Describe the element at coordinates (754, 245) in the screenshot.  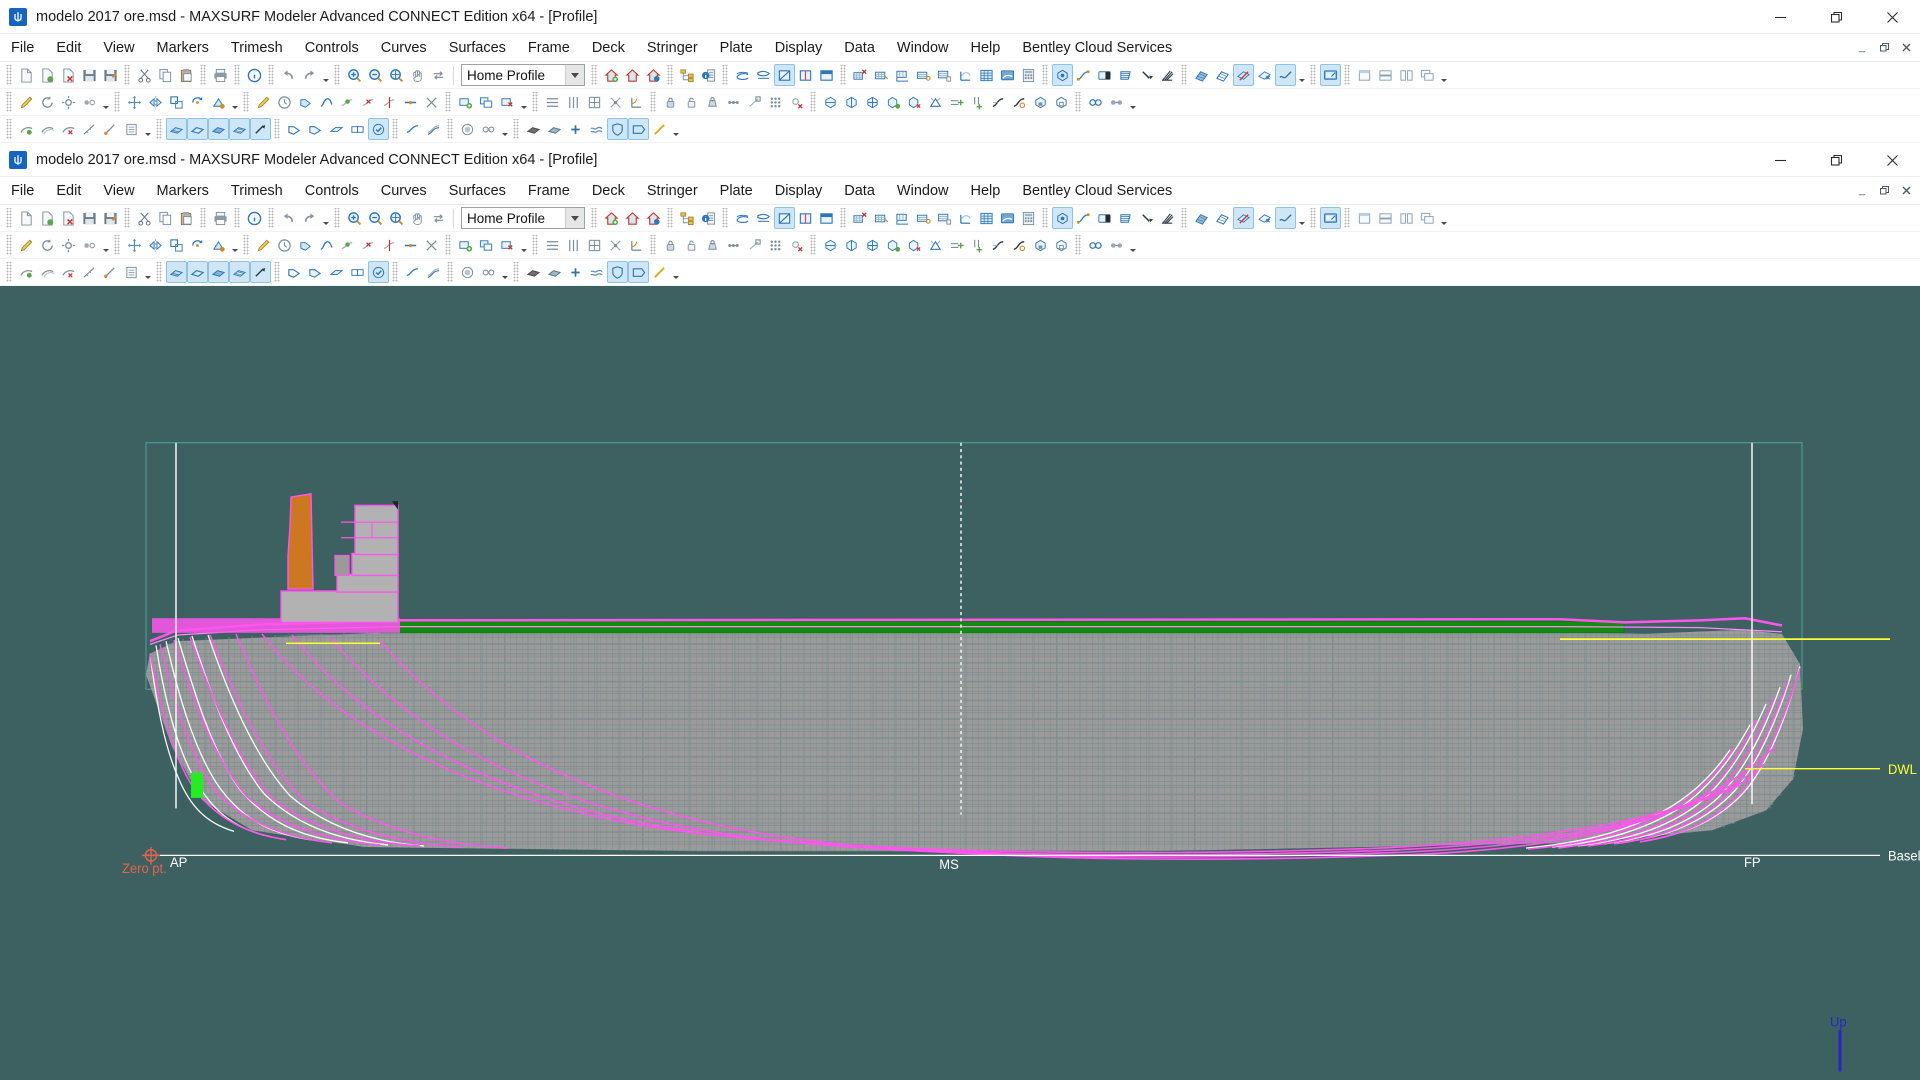
I see `point-snap-button` at that location.